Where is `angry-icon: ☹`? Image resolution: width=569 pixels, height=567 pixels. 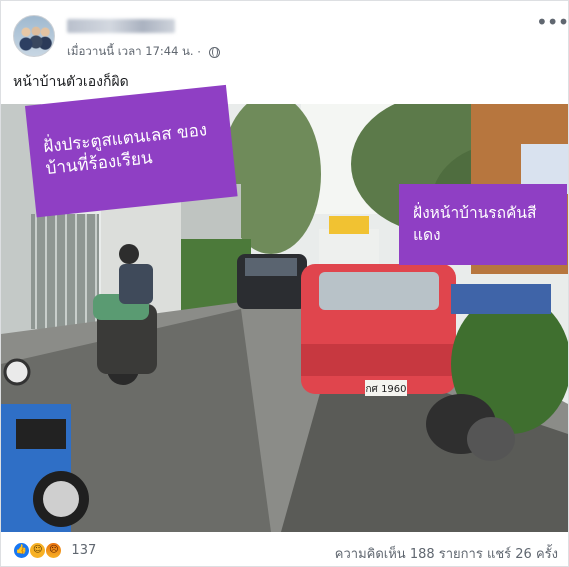 angry-icon: ☹ is located at coordinates (54, 550).